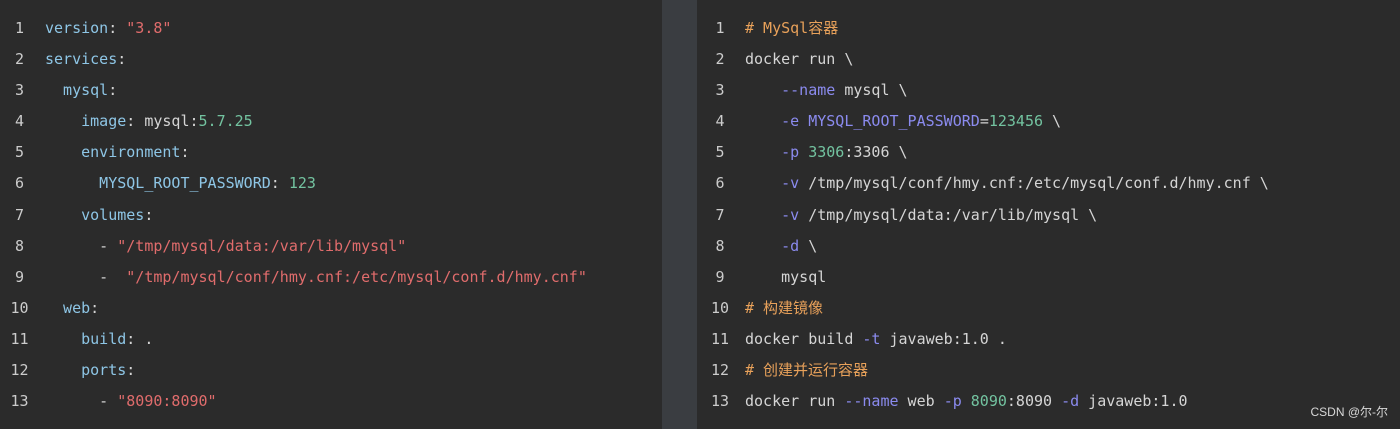 Image resolution: width=1400 pixels, height=429 pixels. What do you see at coordinates (86, 338) in the screenshot?
I see `code-token: build` at bounding box center [86, 338].